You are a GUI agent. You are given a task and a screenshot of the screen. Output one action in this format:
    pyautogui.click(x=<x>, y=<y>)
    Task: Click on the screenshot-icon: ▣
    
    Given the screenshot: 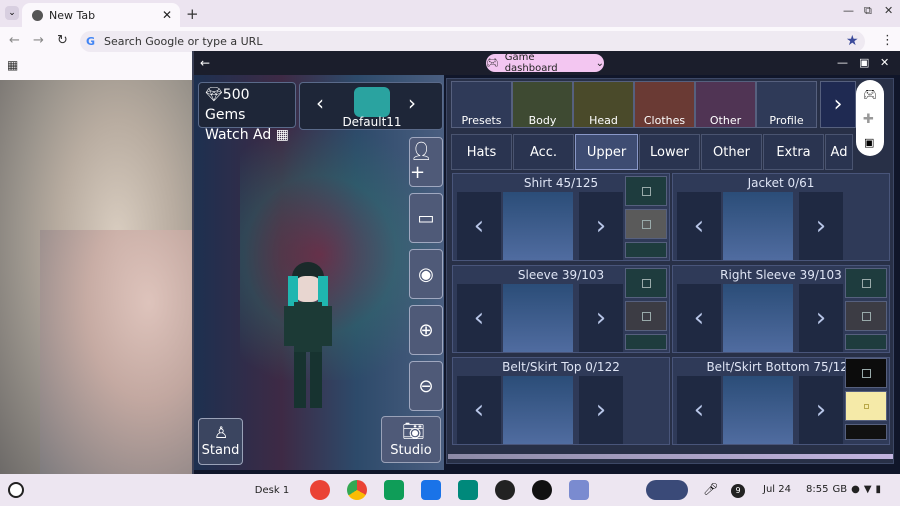 What is the action you would take?
    pyautogui.click(x=869, y=142)
    